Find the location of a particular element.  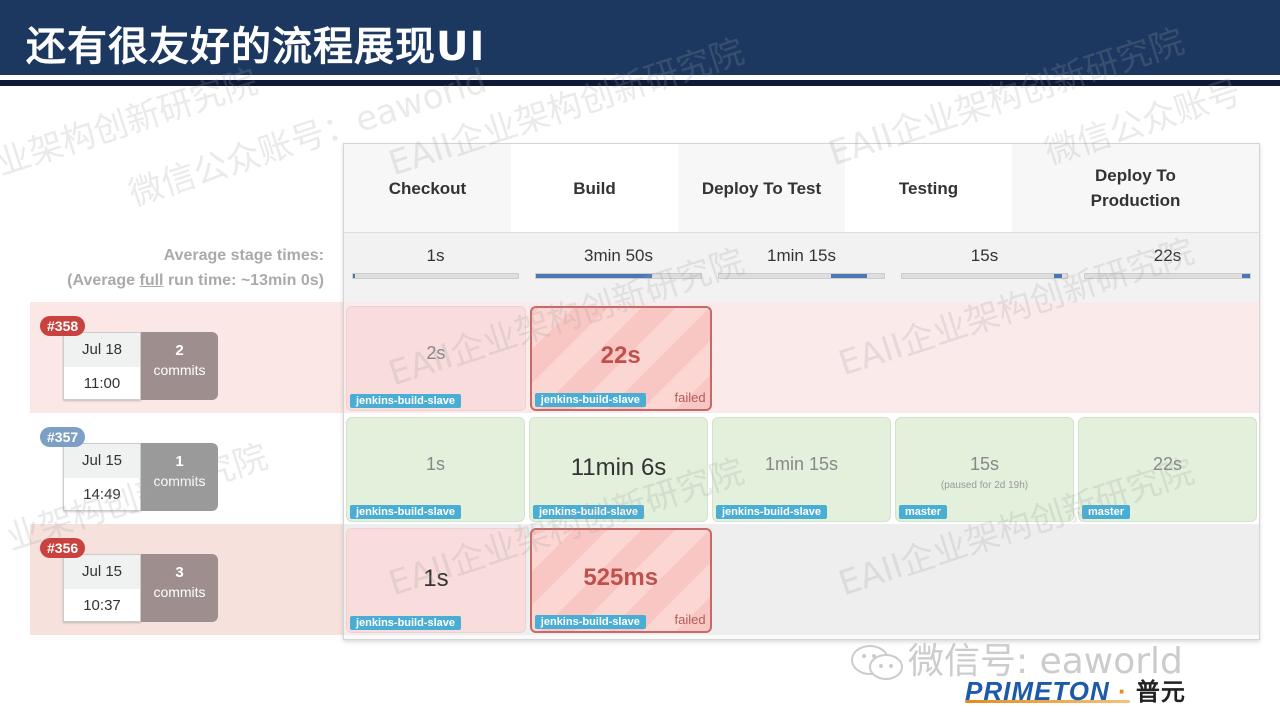

avg-stage-time: 3min 50s is located at coordinates (618, 255).